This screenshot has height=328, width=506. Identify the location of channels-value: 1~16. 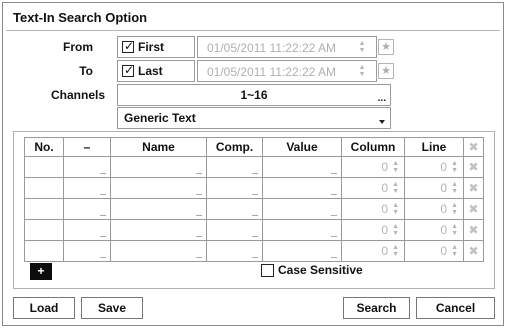
(254, 95).